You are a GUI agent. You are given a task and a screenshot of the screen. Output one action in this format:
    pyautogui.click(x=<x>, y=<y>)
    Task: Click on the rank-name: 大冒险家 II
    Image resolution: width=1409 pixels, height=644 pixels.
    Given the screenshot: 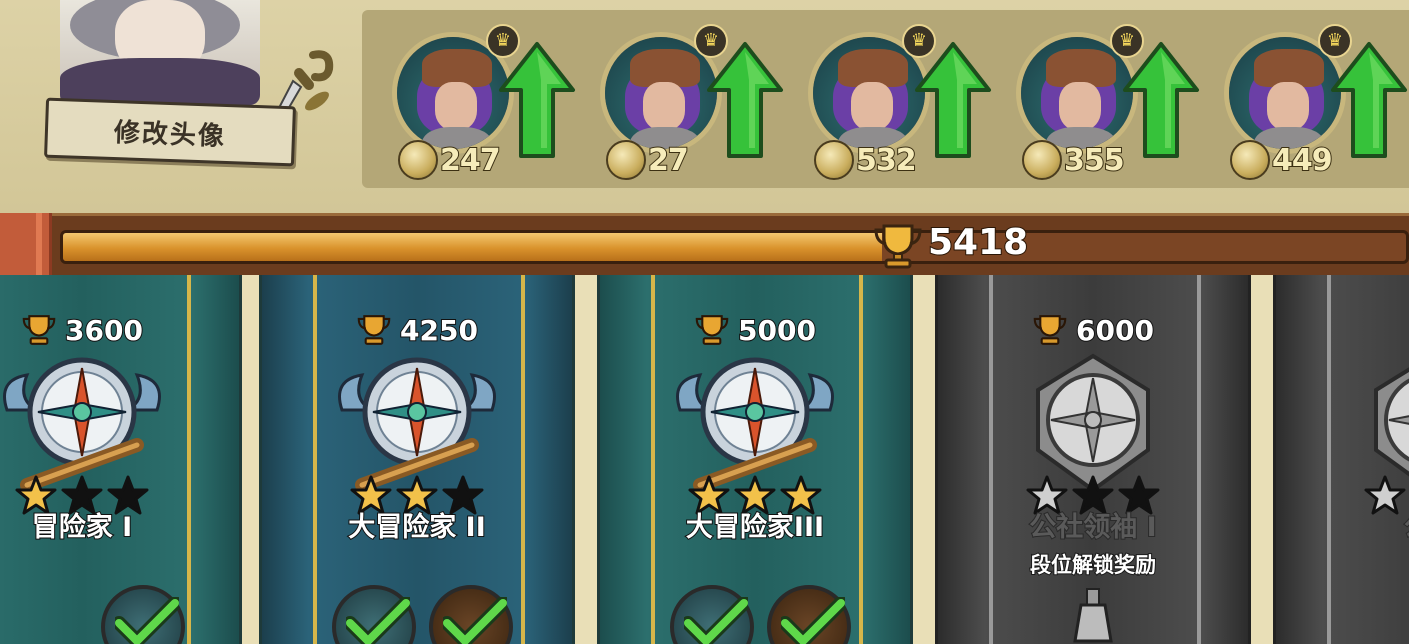 What is the action you would take?
    pyautogui.click(x=417, y=527)
    